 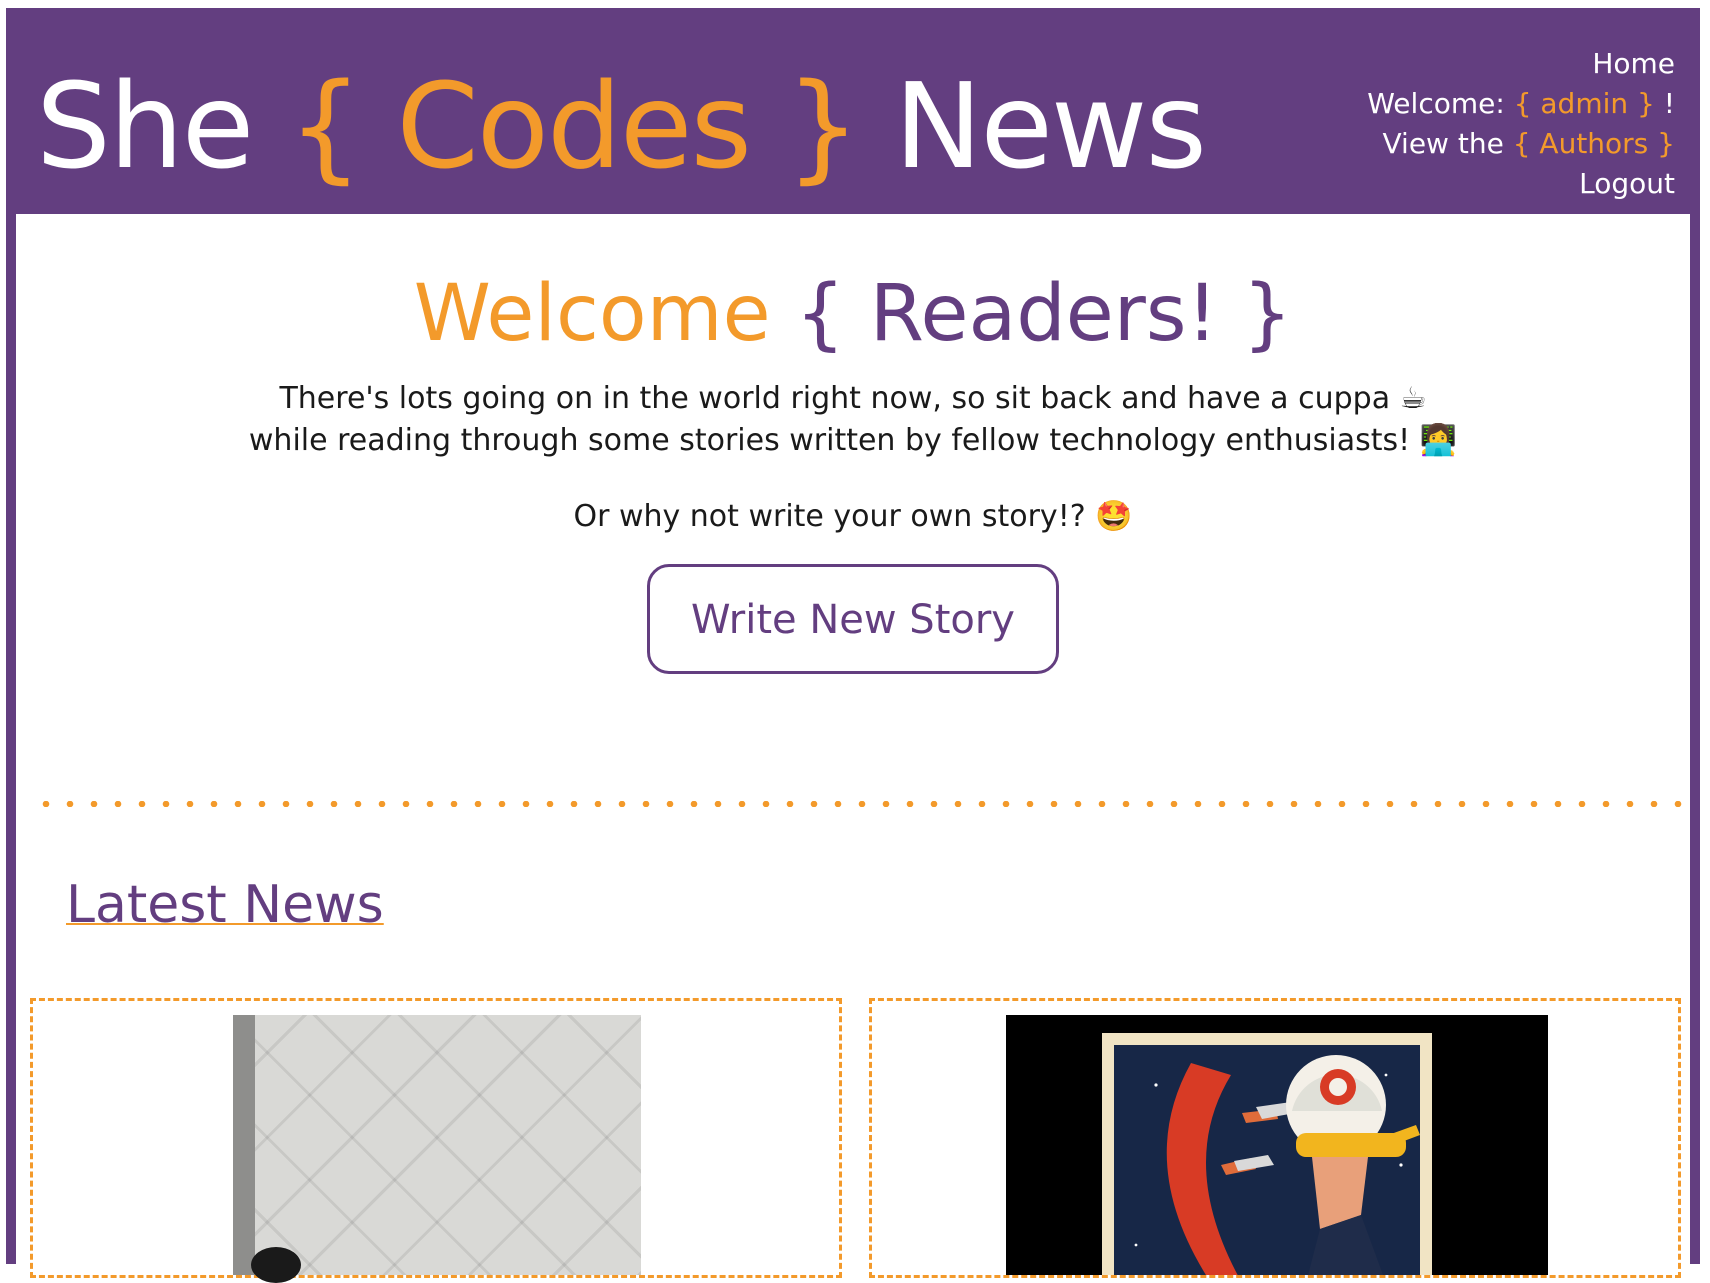 I want to click on poster-illustration, so click(x=1277, y=1149).